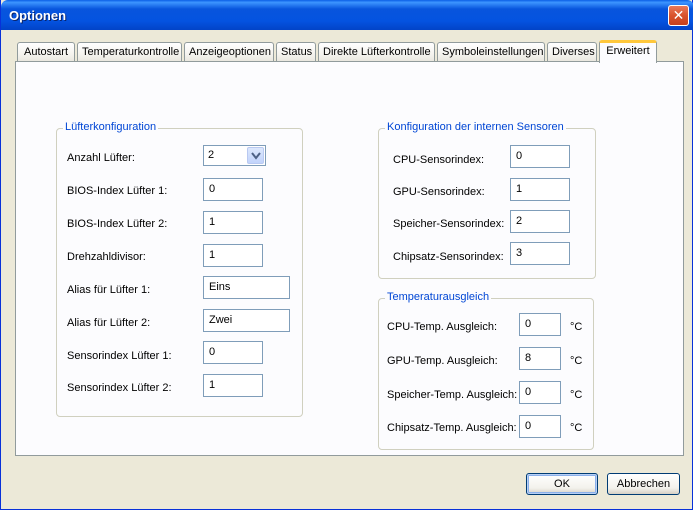 Image resolution: width=693 pixels, height=510 pixels. Describe the element at coordinates (540, 221) in the screenshot. I see `memory-sensor-field: 2` at that location.